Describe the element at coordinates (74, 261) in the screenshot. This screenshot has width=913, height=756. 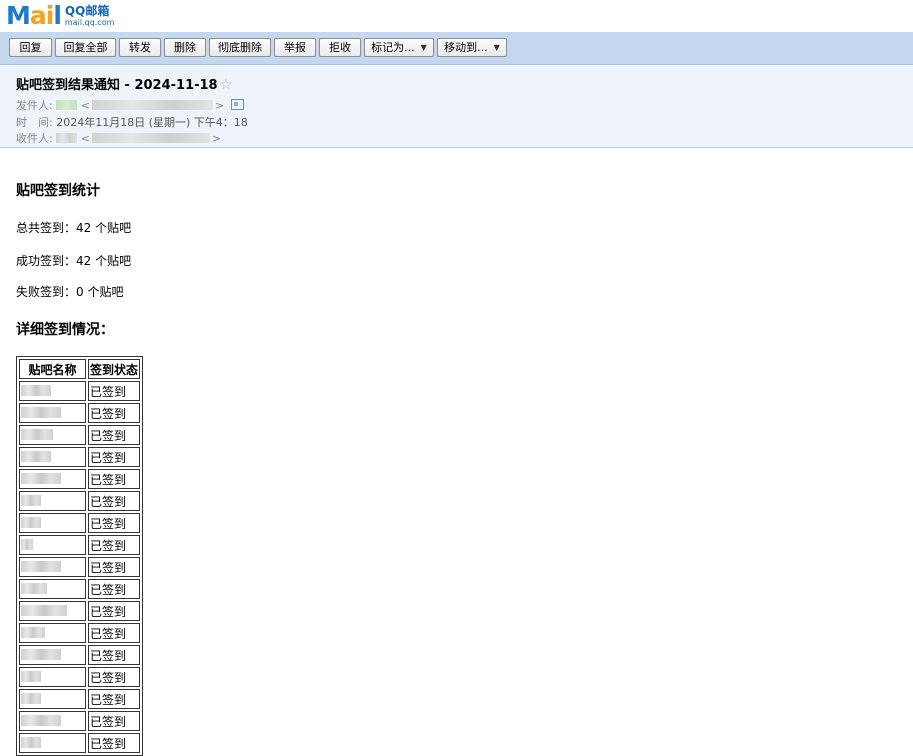
I see `success-signin: 成功签到：42 个贴吧` at that location.